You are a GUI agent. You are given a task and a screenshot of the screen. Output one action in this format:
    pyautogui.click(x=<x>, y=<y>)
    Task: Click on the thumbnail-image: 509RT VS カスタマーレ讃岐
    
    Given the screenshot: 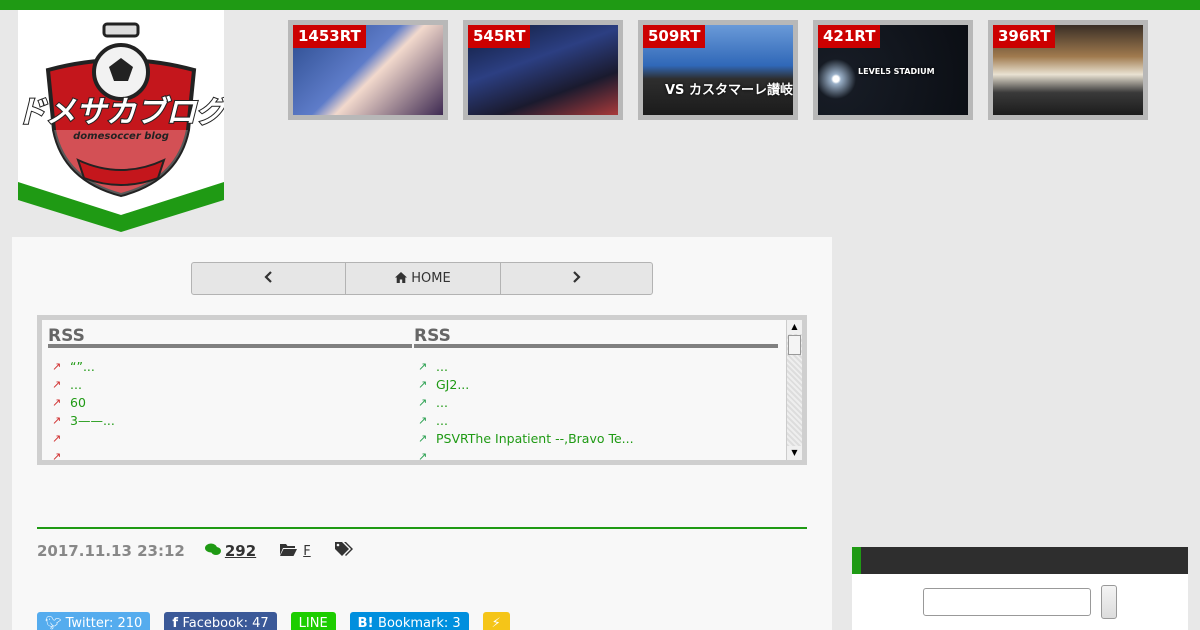 What is the action you would take?
    pyautogui.click(x=718, y=70)
    